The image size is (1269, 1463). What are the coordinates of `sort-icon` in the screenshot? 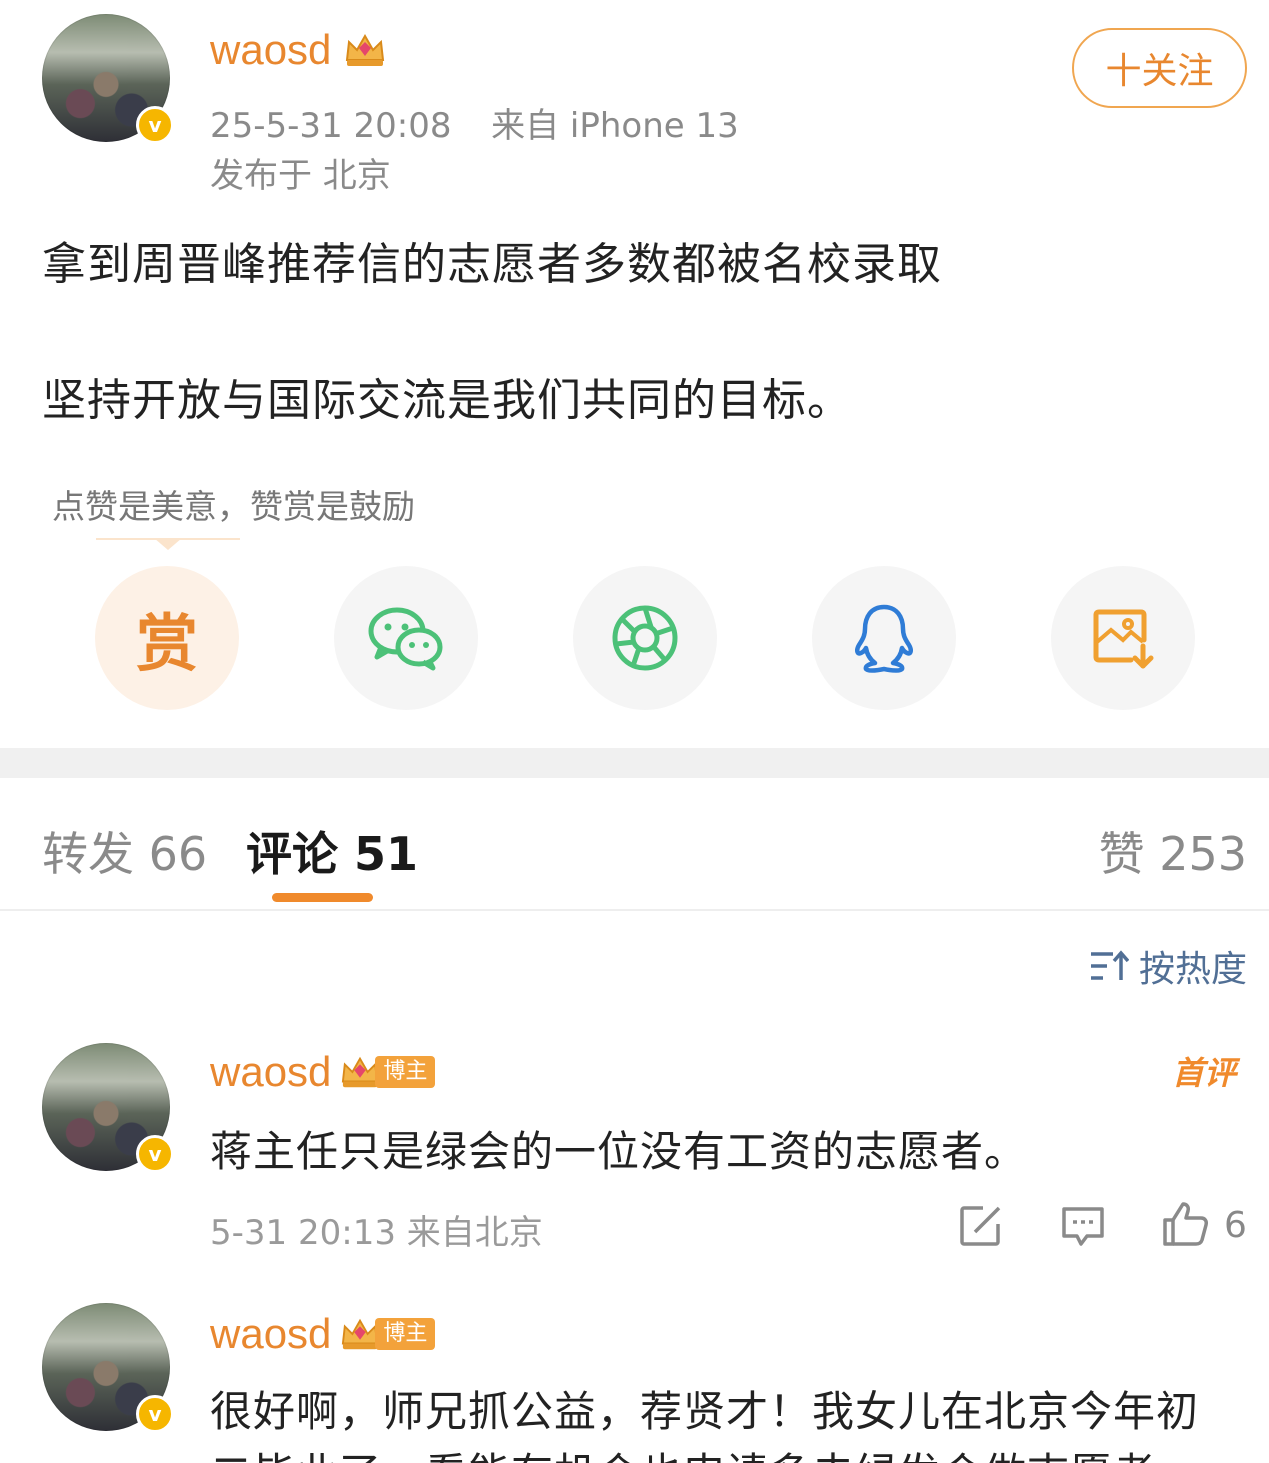 It's located at (1109, 965).